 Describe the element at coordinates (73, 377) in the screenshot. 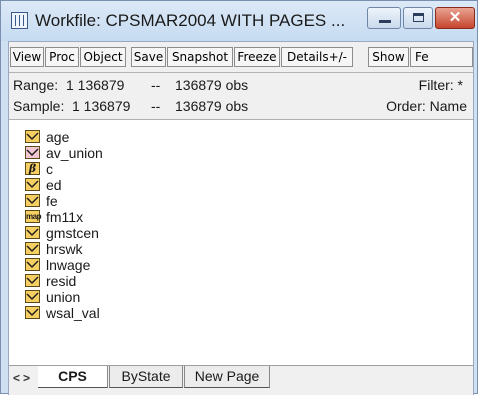

I see `tab-cps: CPS` at that location.